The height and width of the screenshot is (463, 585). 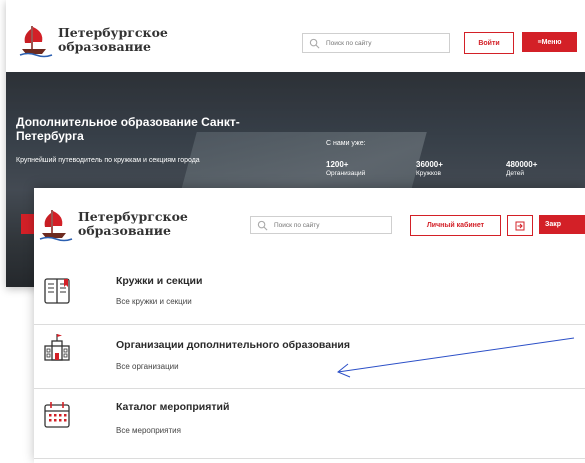 What do you see at coordinates (159, 281) in the screenshot?
I see `menu-item-title: Кружки и секции` at bounding box center [159, 281].